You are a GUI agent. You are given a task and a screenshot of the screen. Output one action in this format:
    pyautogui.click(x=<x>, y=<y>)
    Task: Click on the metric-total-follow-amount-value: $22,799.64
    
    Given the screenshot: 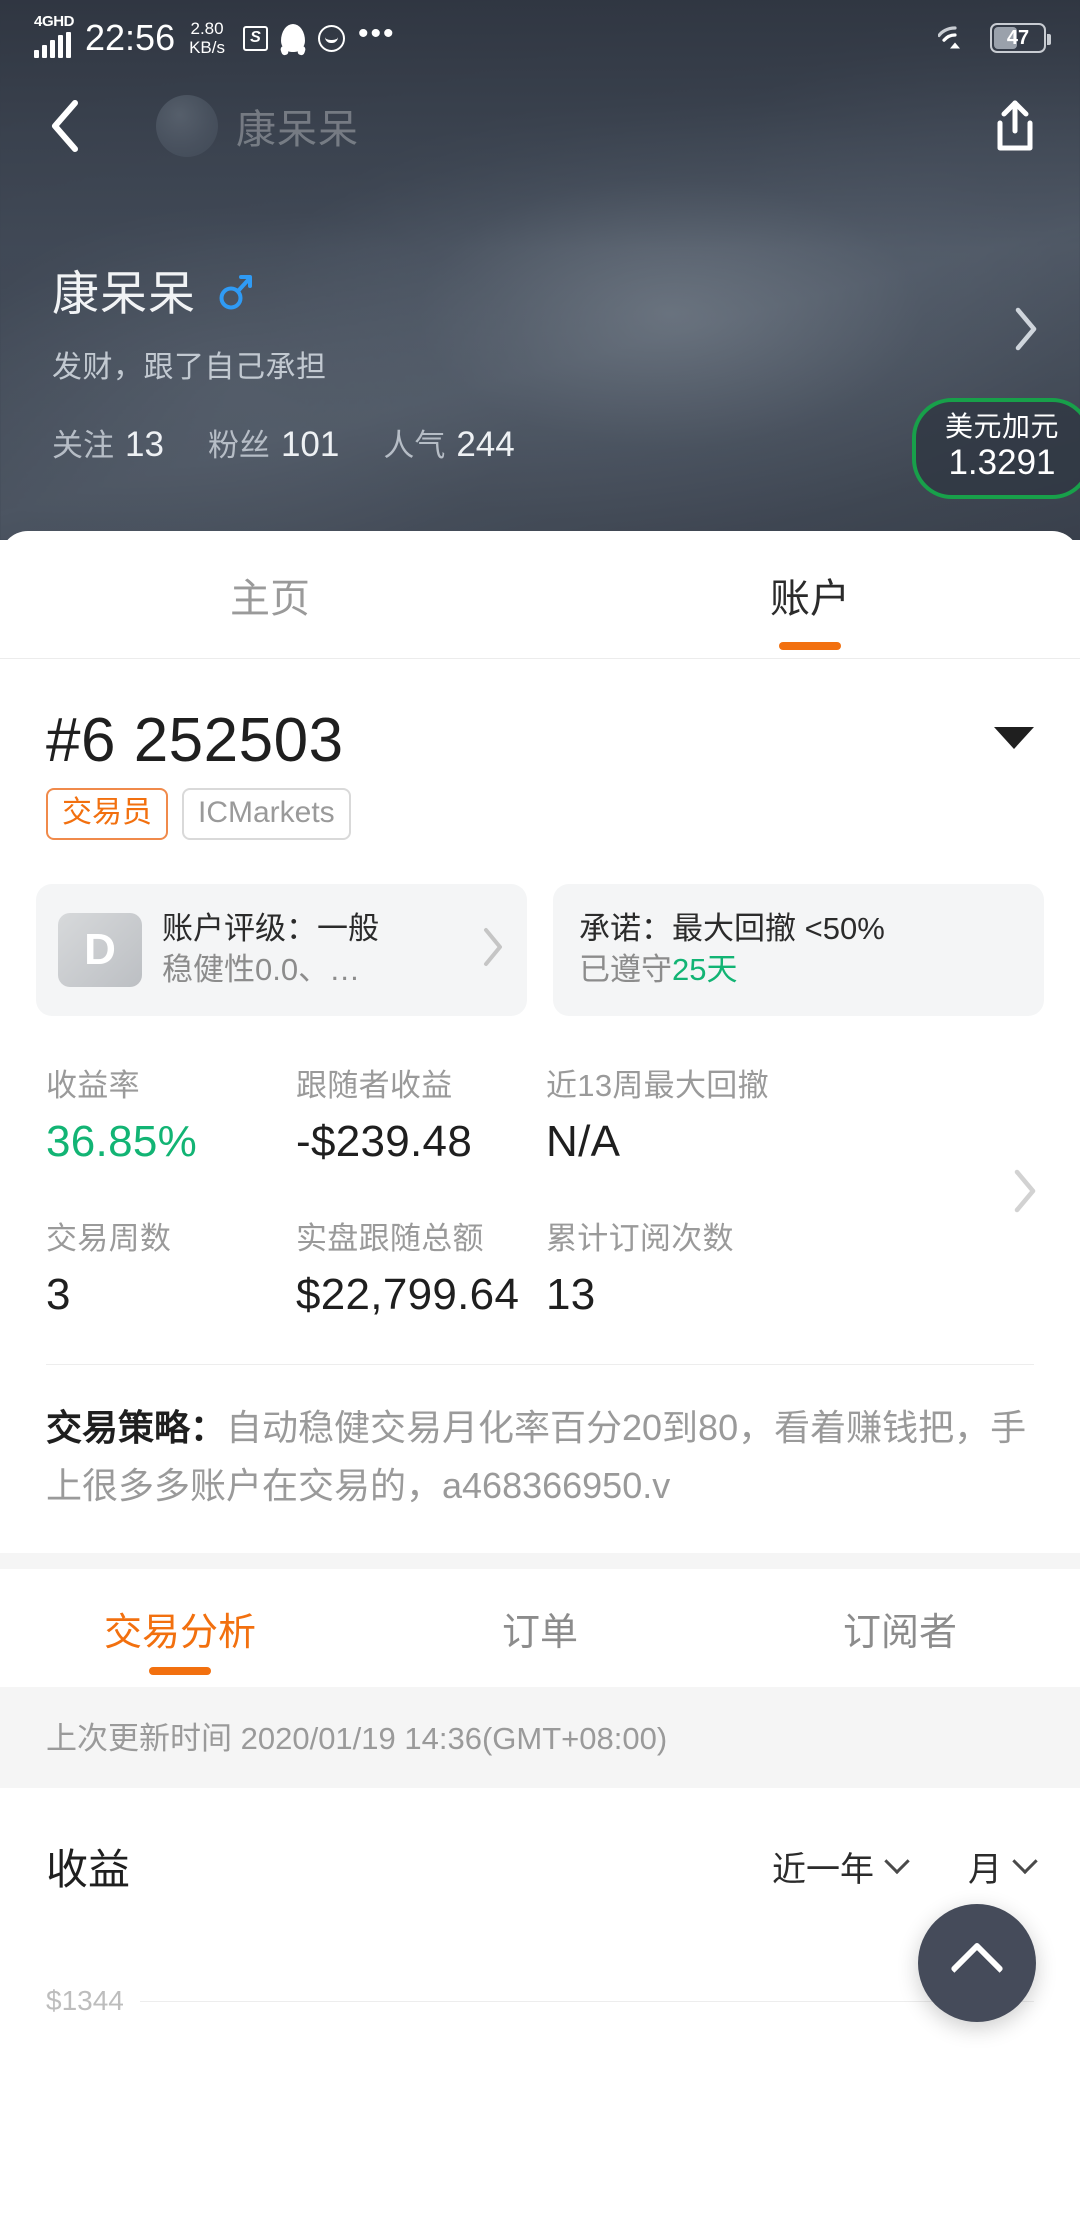 What is the action you would take?
    pyautogui.click(x=408, y=1294)
    